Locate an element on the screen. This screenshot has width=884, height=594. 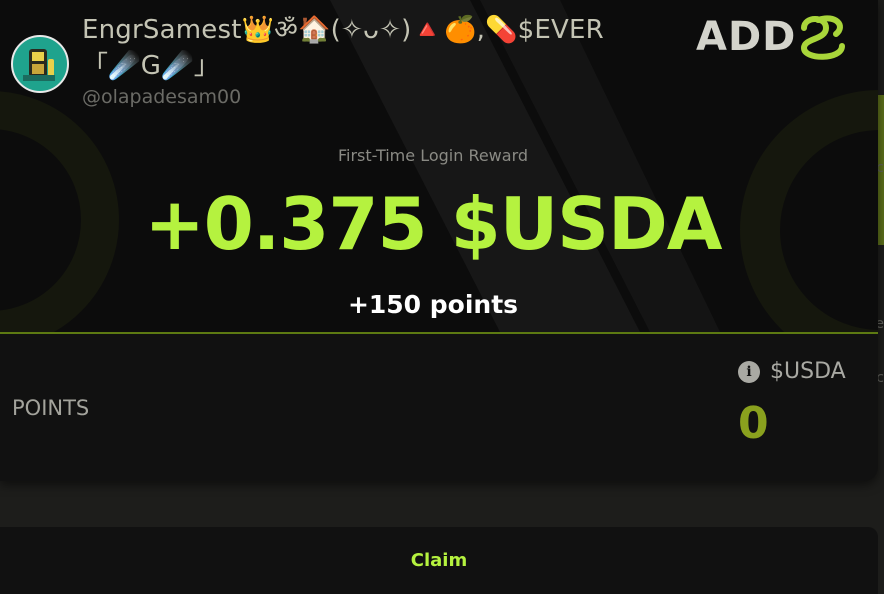
usda-label: $USDA is located at coordinates (808, 371).